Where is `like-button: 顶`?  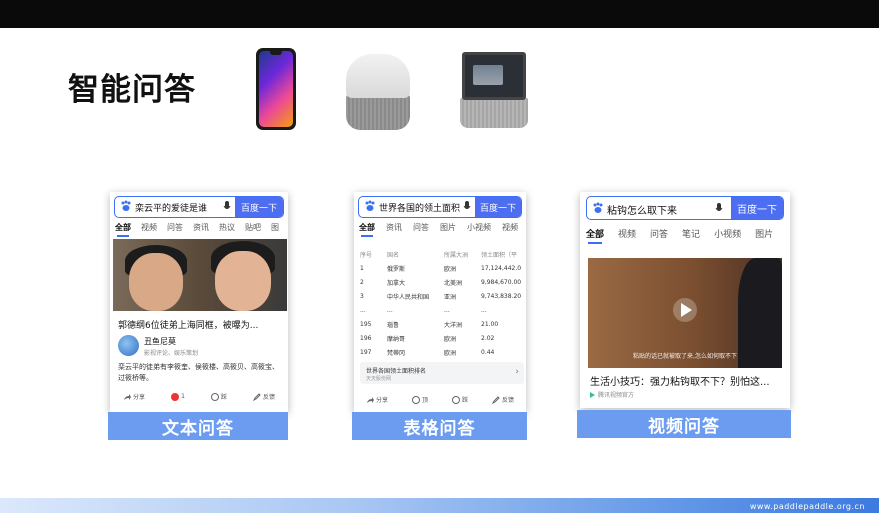 like-button: 顶 is located at coordinates (419, 399).